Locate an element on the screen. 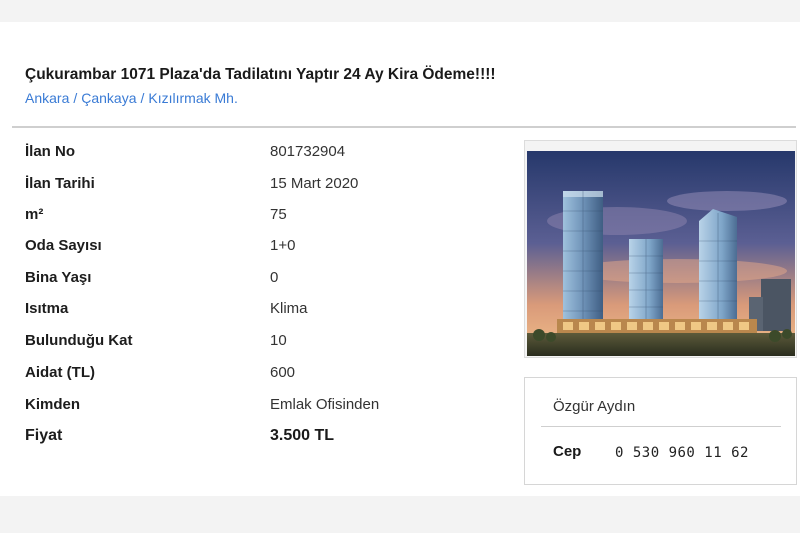 The image size is (800, 533). detail-row-oda-sayisi: Oda Sayısı 1+0 is located at coordinates (260, 249).